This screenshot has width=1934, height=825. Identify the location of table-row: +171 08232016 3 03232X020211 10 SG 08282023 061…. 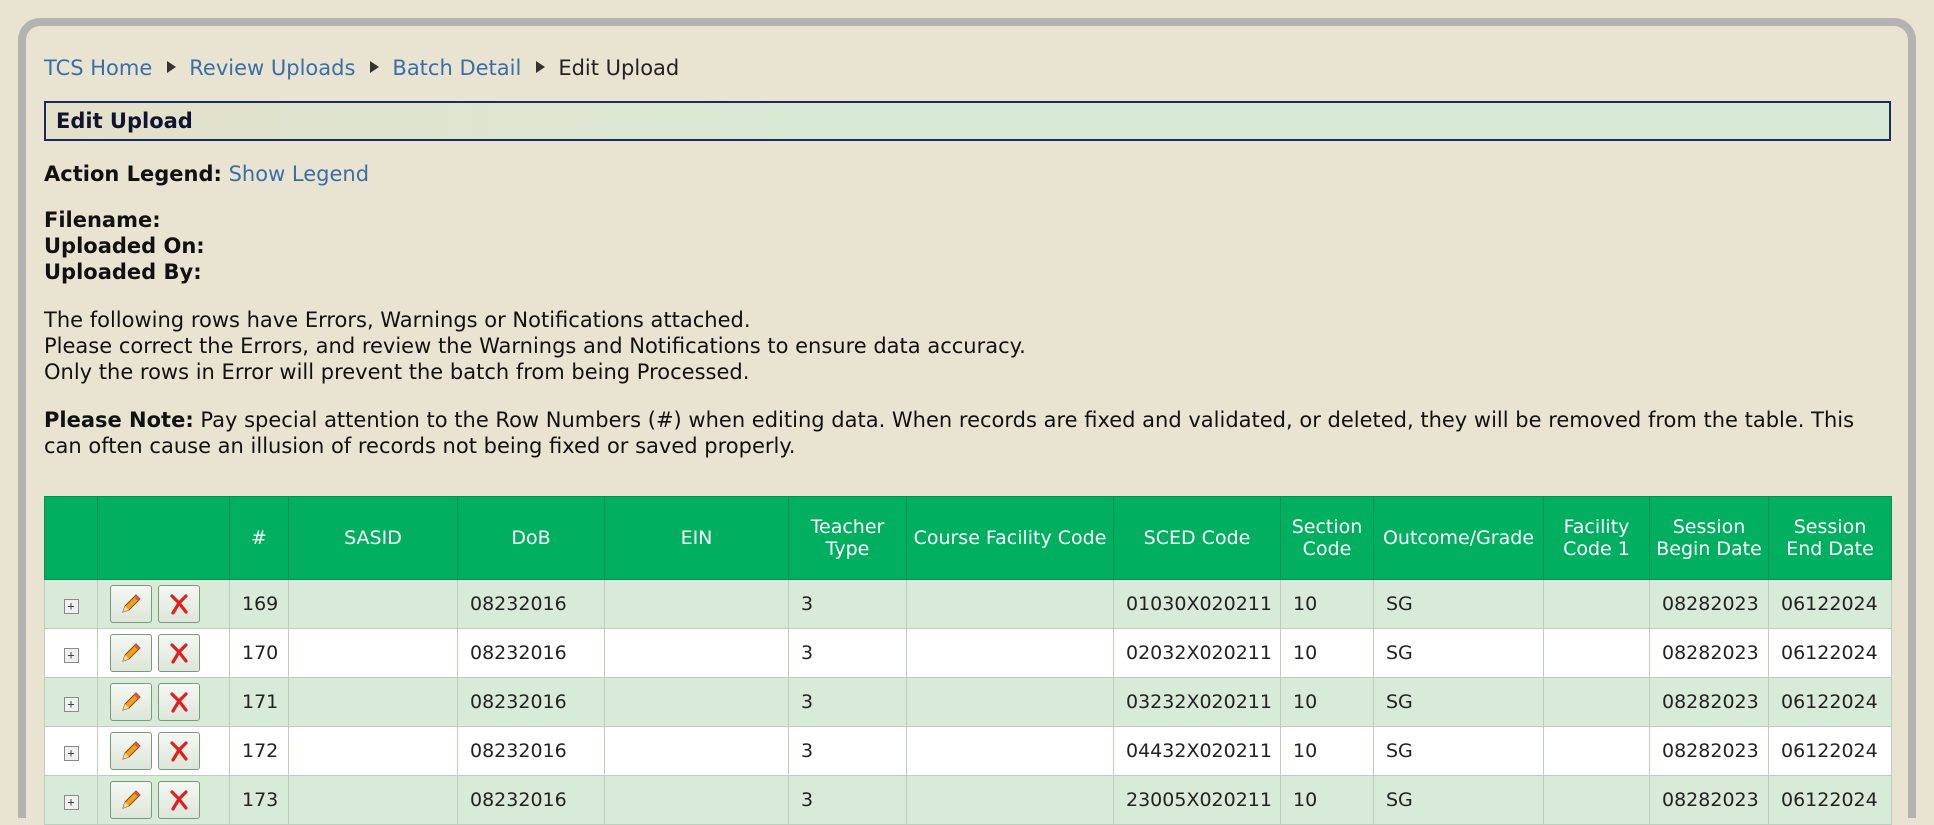
(968, 702).